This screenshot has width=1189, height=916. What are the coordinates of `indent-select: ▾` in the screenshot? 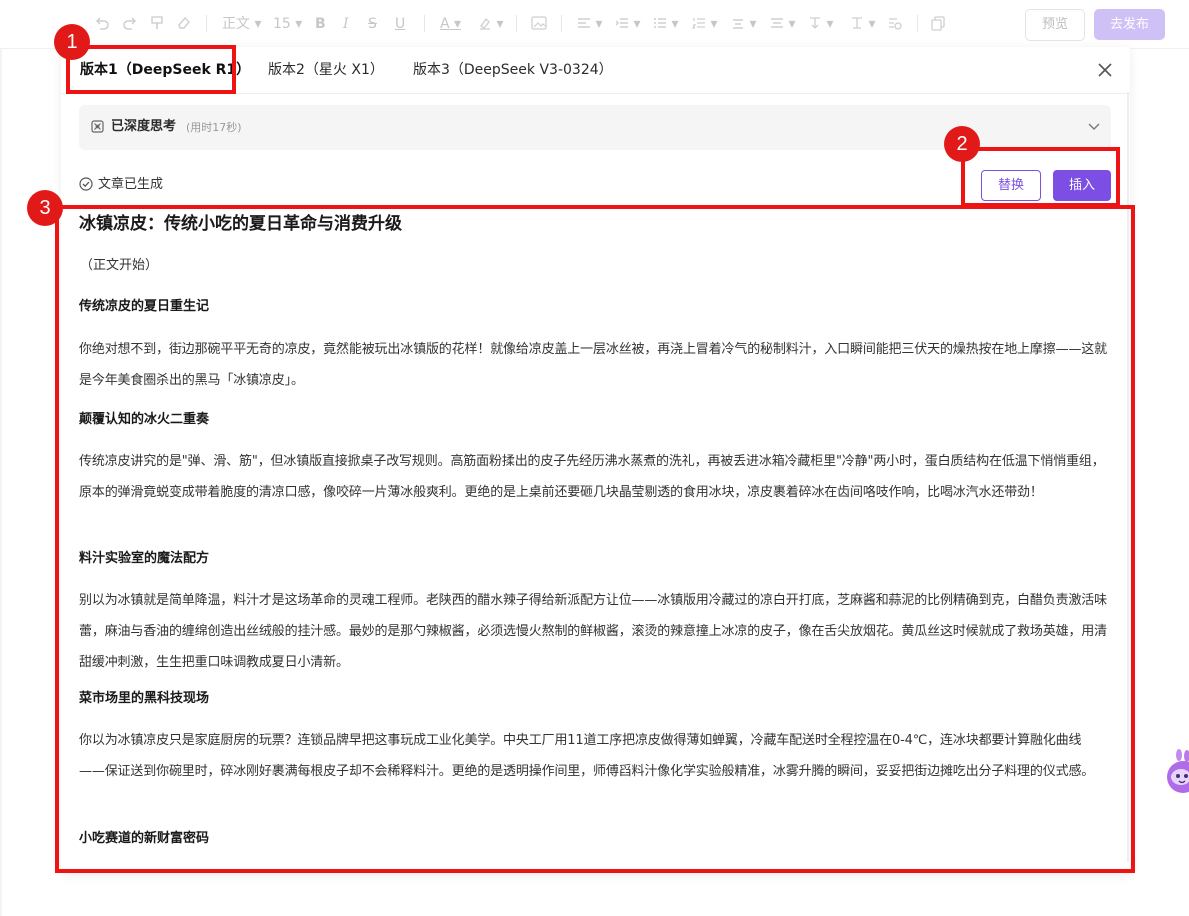 It's located at (627, 24).